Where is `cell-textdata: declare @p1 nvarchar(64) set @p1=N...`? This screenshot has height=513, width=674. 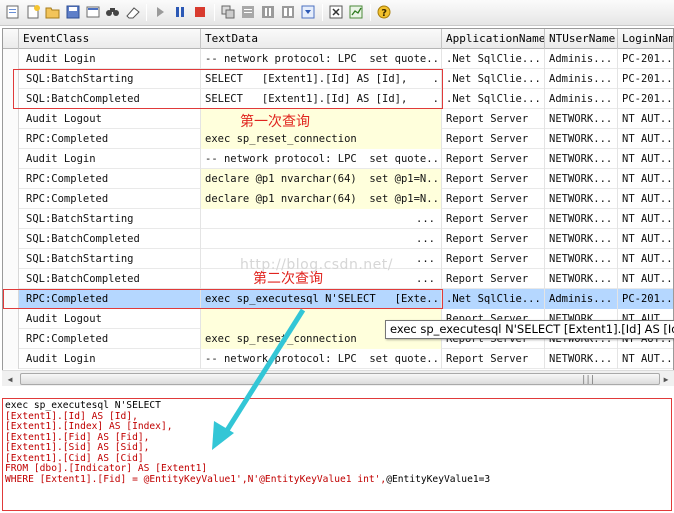
cell-textdata: declare @p1 nvarchar(64) set @p1=N... is located at coordinates (321, 199).